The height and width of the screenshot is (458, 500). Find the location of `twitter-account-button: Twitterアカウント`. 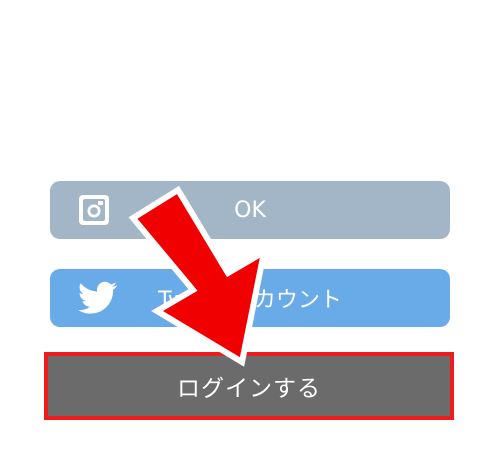

twitter-account-button: Twitterアカウント is located at coordinates (250, 298).